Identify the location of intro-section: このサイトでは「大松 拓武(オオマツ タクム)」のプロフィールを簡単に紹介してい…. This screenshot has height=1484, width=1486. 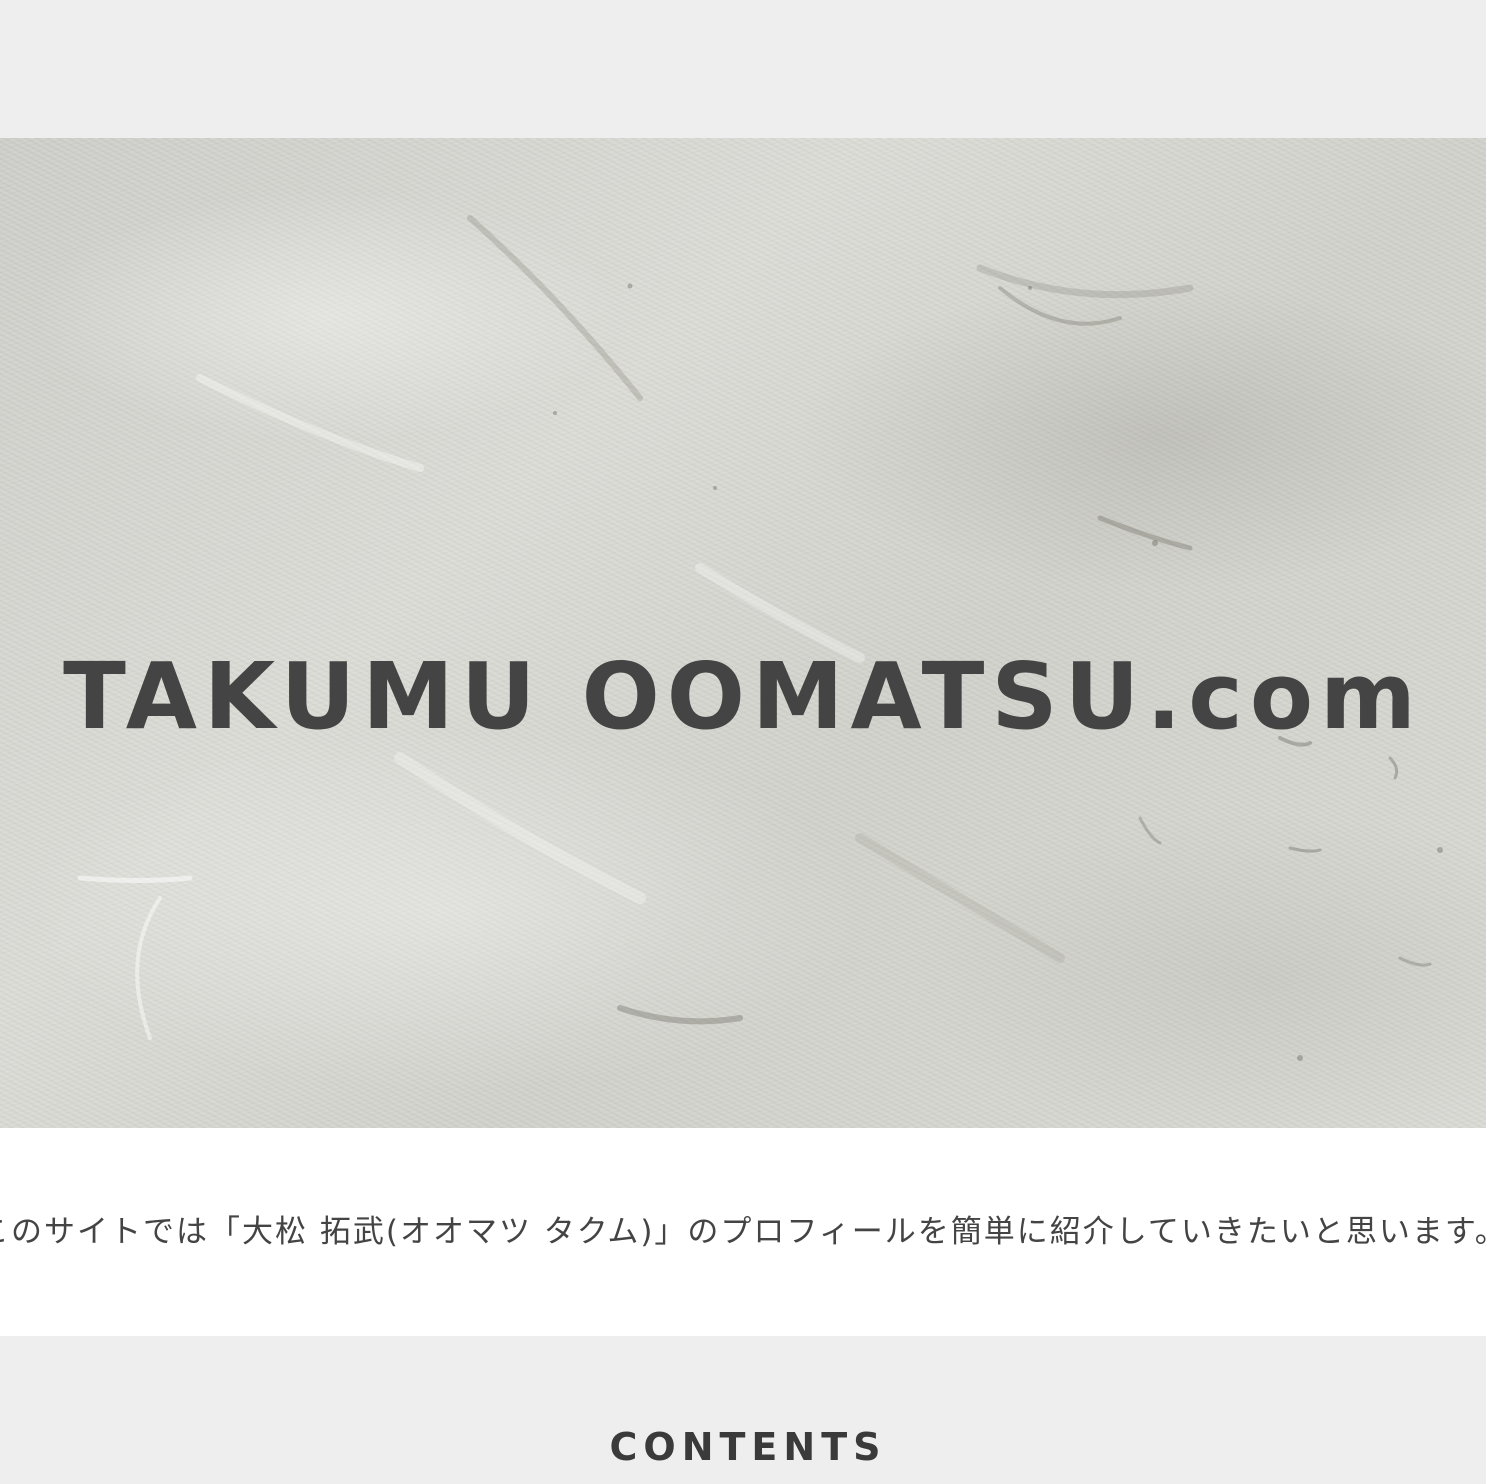
(743, 1232).